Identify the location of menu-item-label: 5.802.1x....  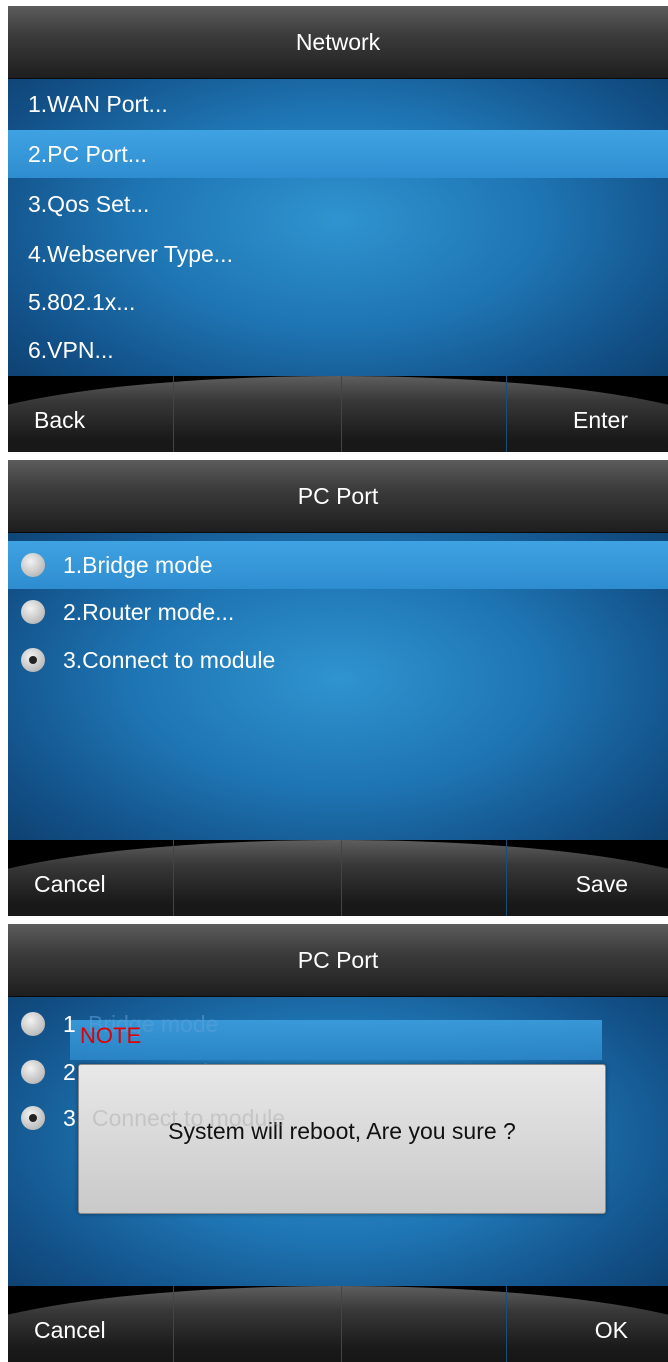
(82, 302).